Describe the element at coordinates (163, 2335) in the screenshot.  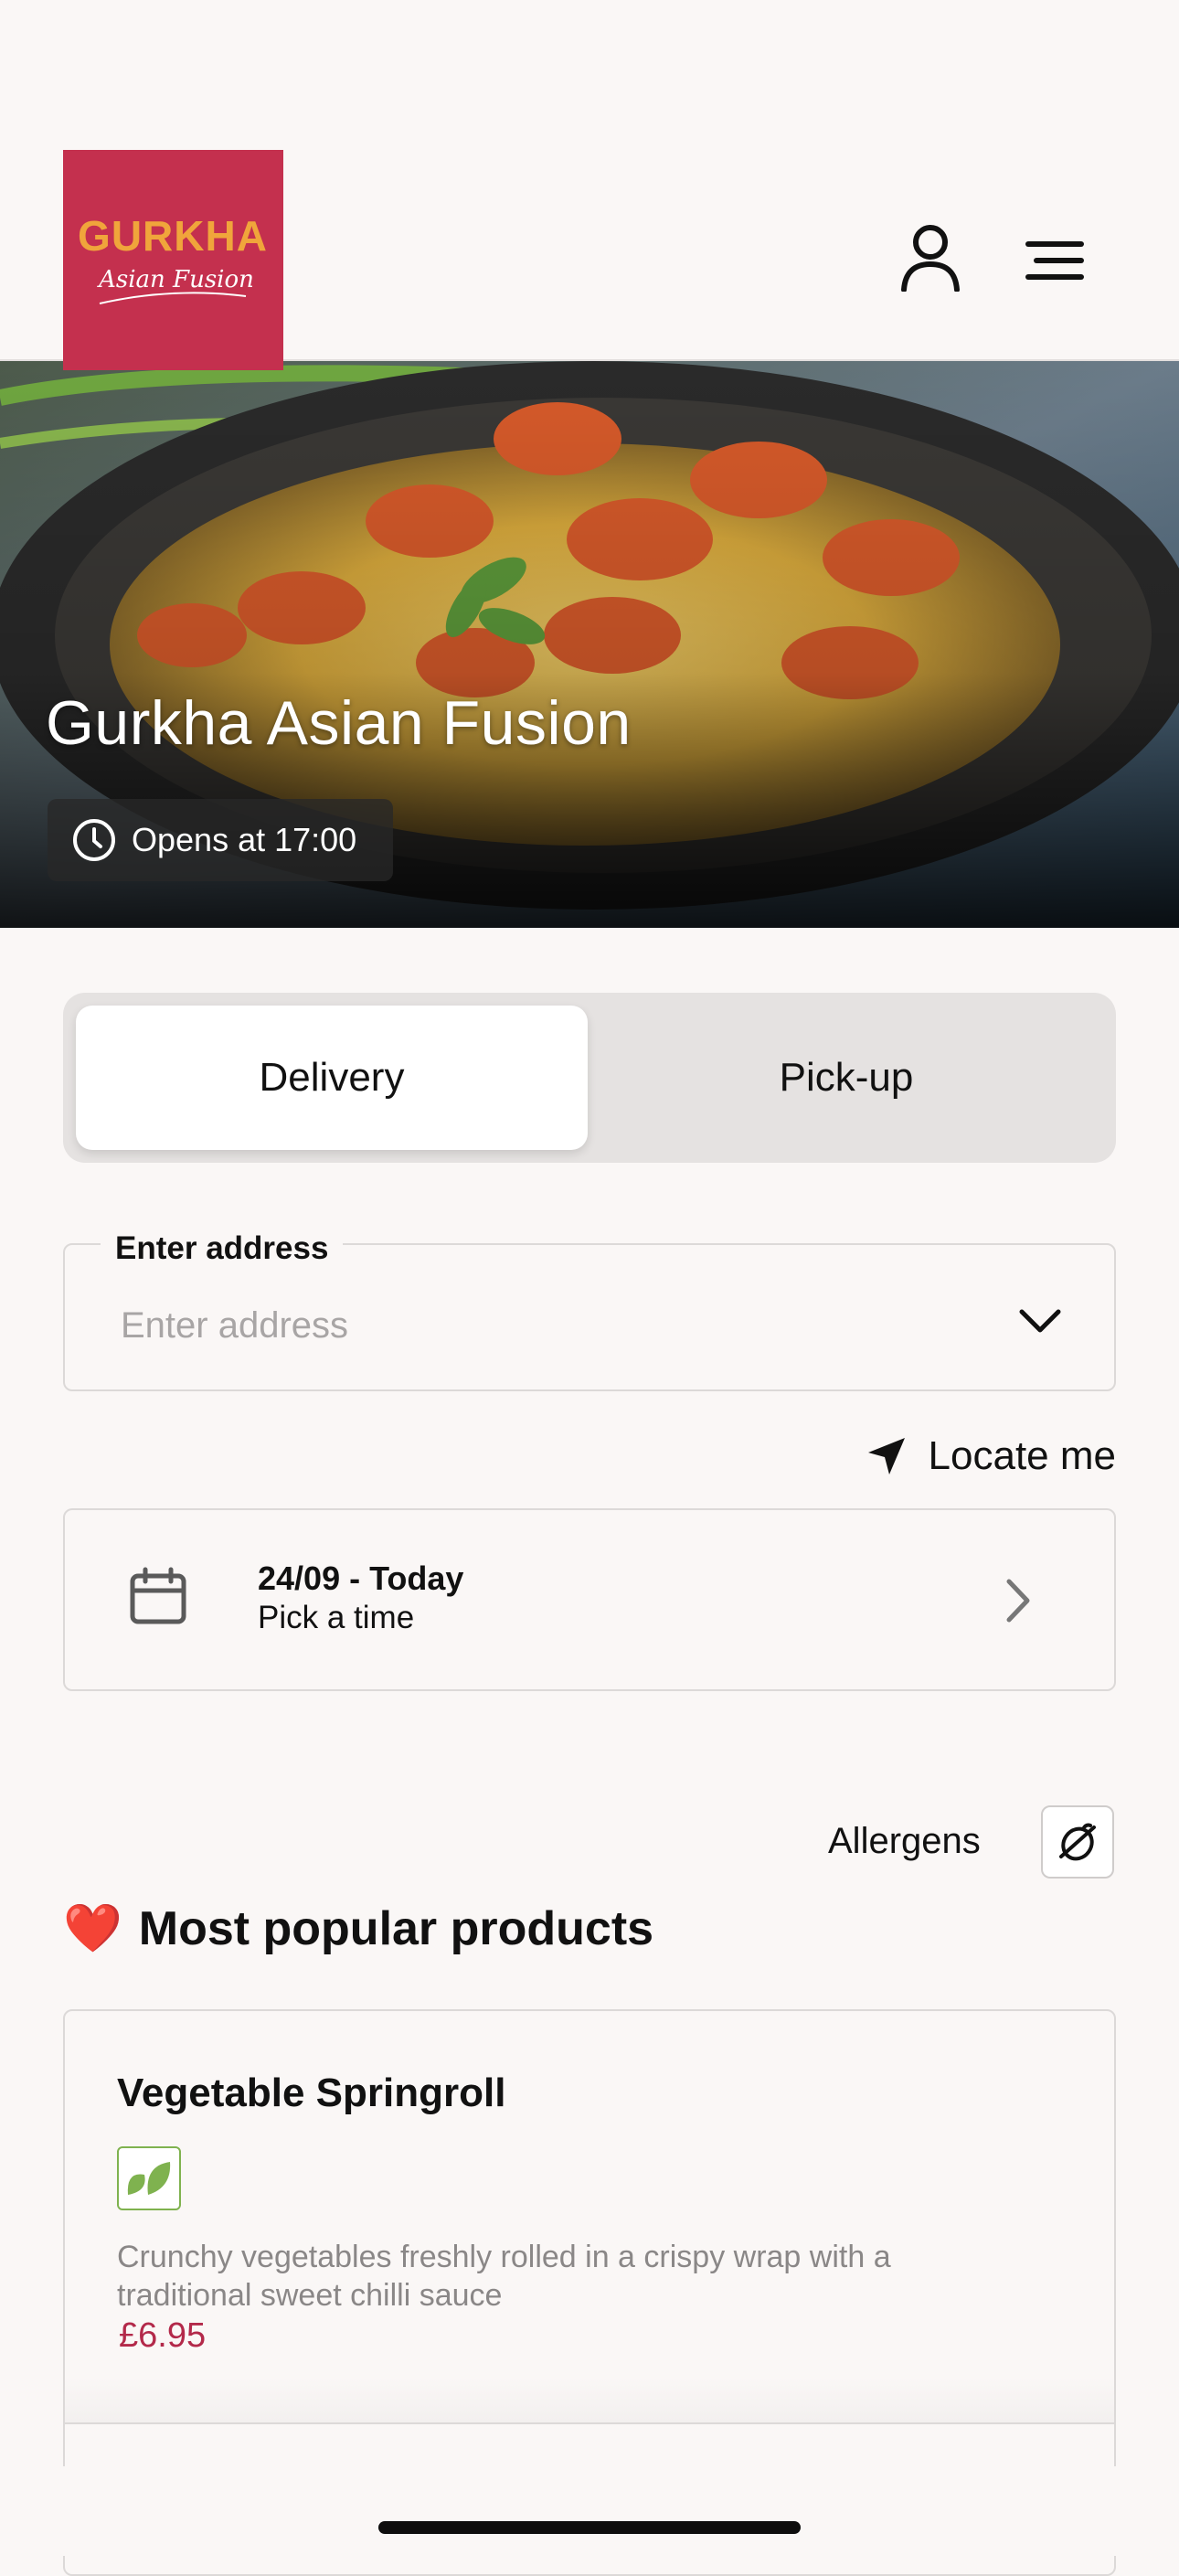
I see `product-price: £6.95` at that location.